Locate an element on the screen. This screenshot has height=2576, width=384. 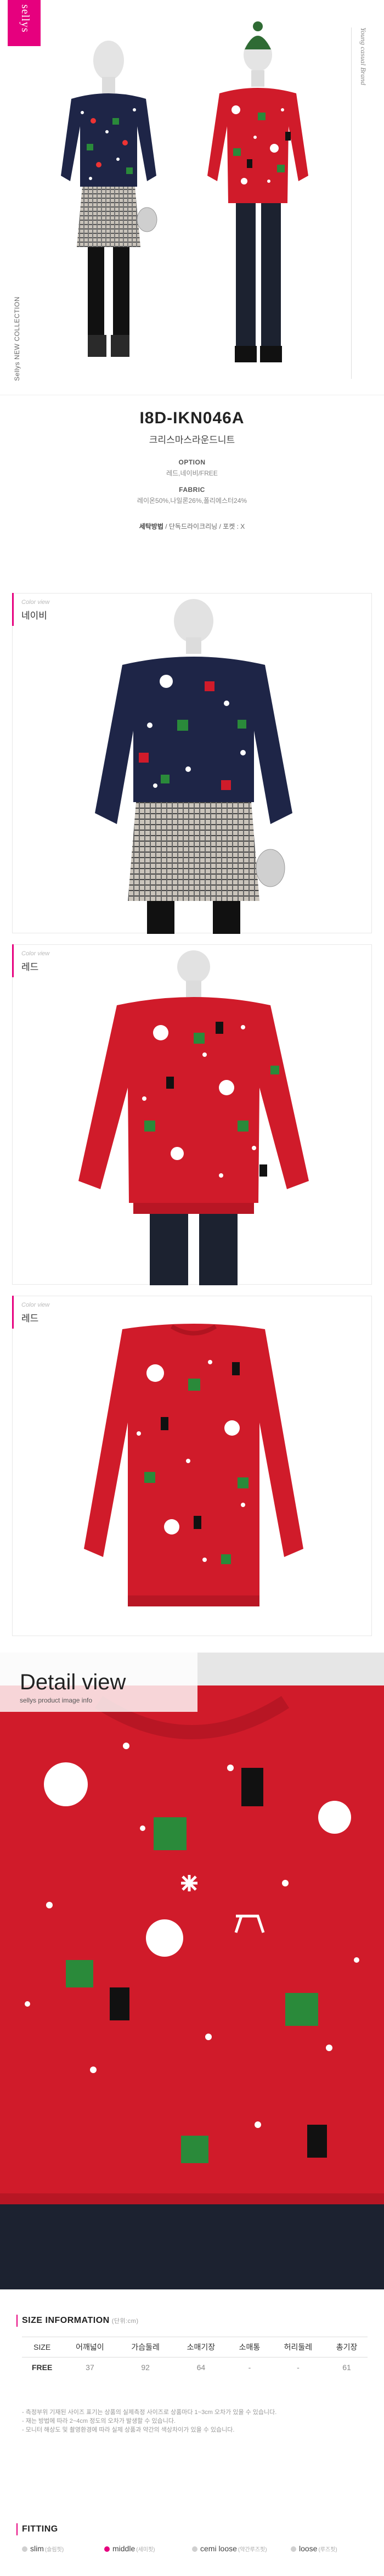
size-col-header: 총기장 is located at coordinates (347, 2347).